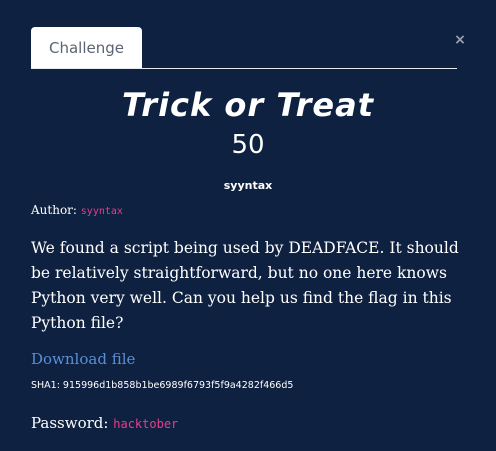  Describe the element at coordinates (54, 210) in the screenshot. I see `author-label: Author:` at that location.